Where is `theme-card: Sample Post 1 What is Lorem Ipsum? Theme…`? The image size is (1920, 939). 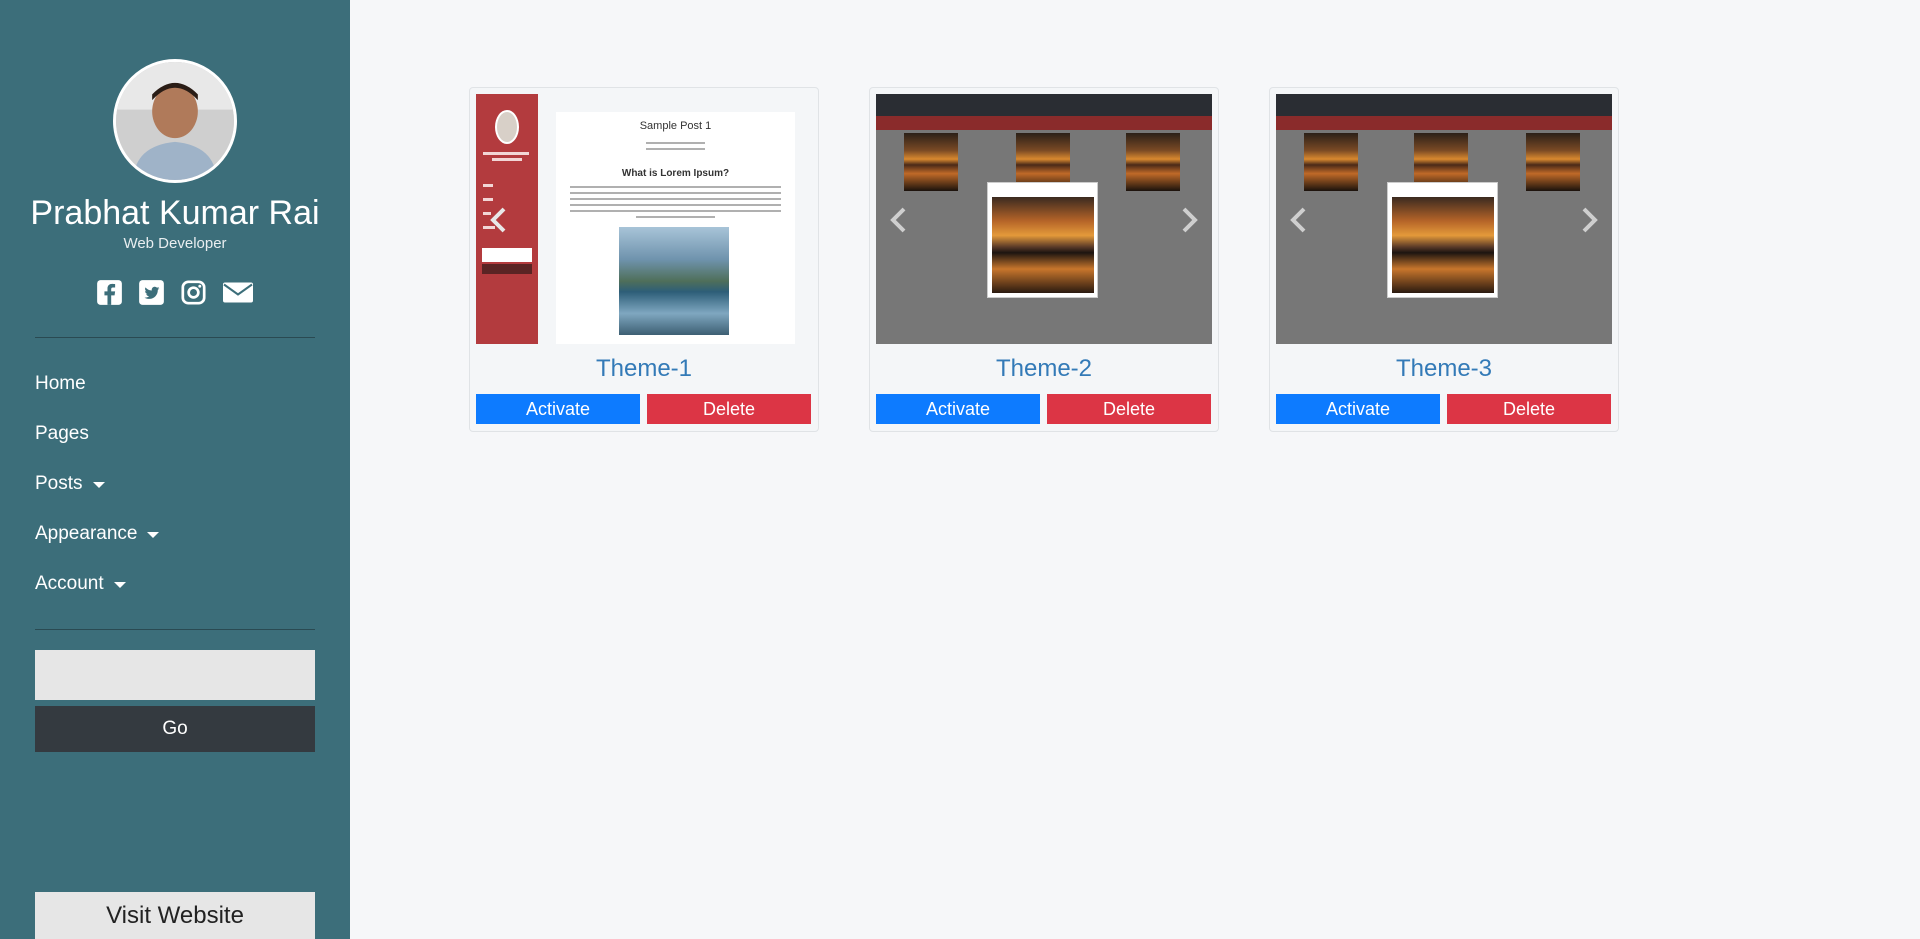
theme-card: Sample Post 1 What is Lorem Ipsum? Theme… is located at coordinates (644, 259).